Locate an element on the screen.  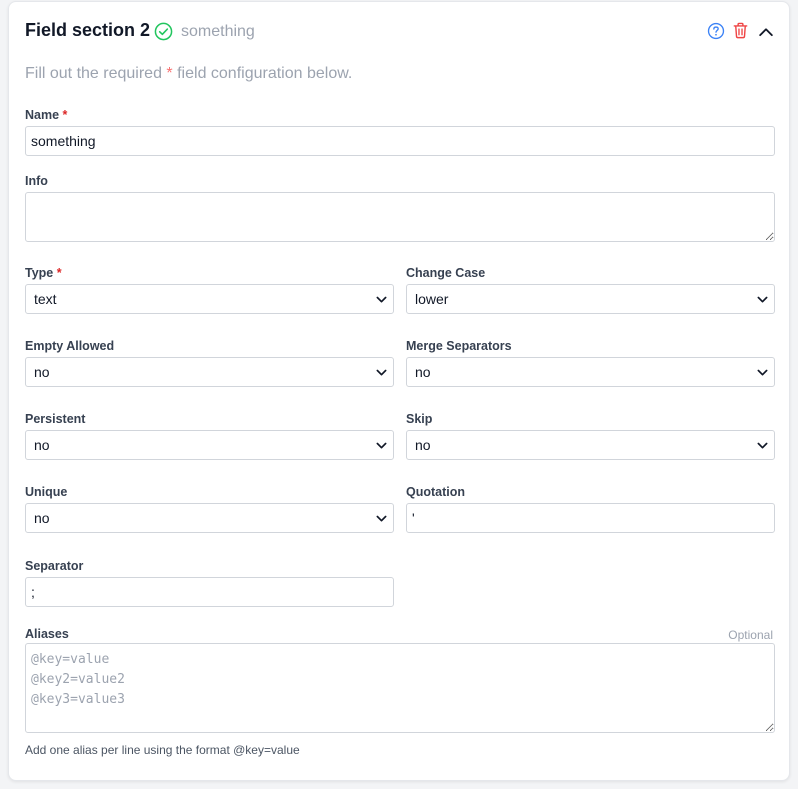
unique-select-value: no is located at coordinates (42, 518).